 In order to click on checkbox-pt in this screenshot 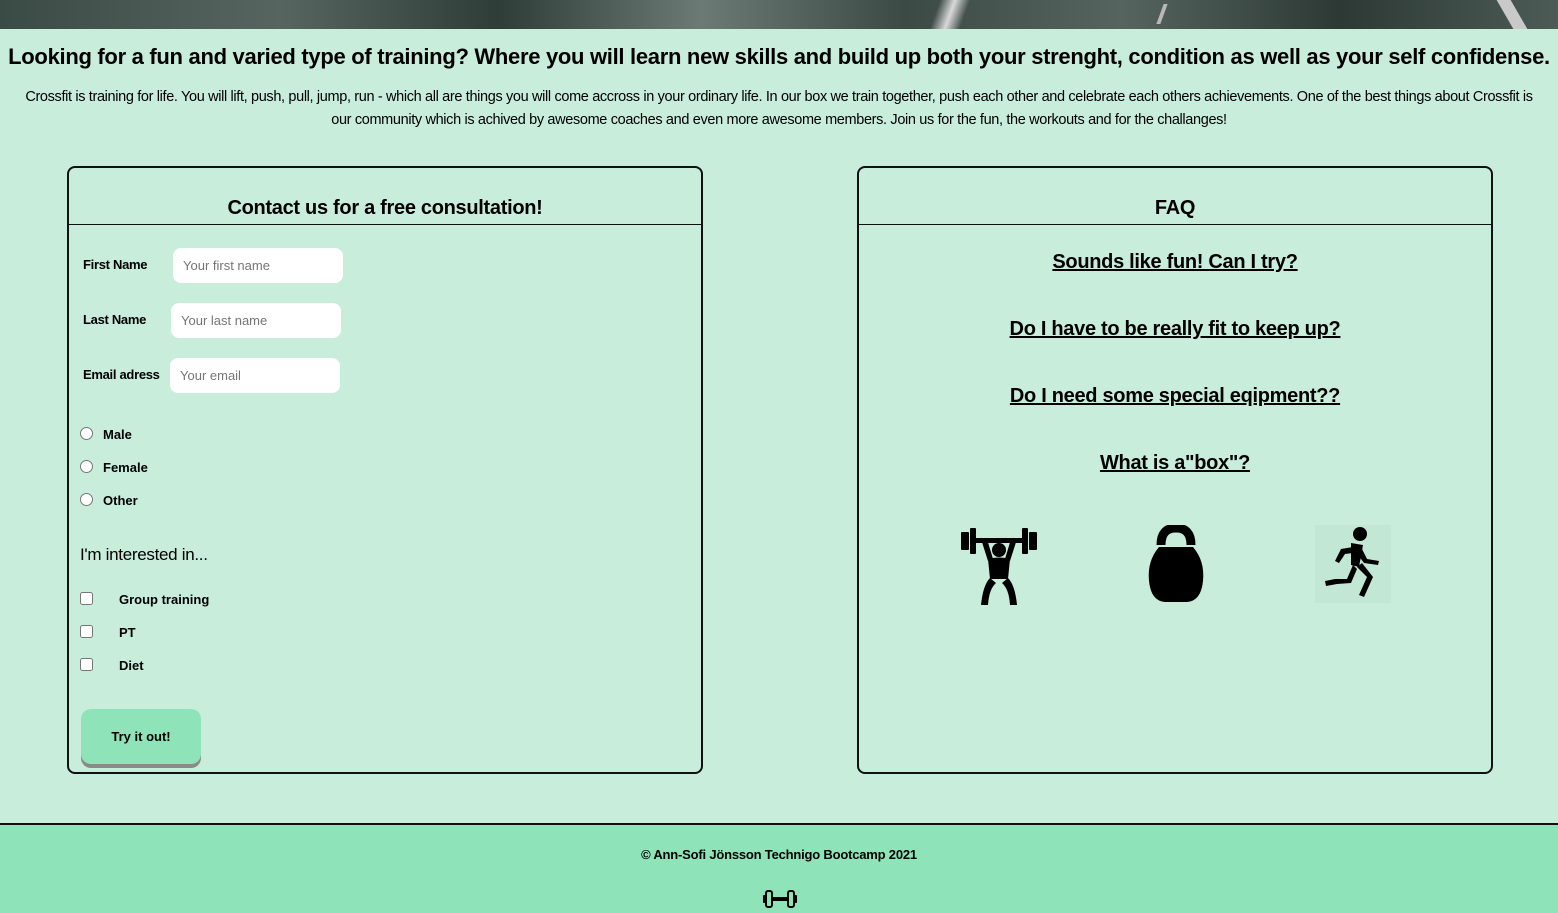, I will do `click(86, 631)`.